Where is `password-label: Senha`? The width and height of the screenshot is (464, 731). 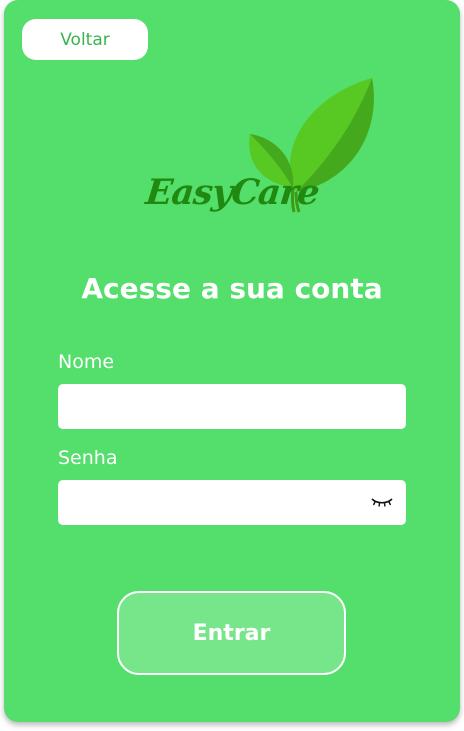
password-label: Senha is located at coordinates (88, 458).